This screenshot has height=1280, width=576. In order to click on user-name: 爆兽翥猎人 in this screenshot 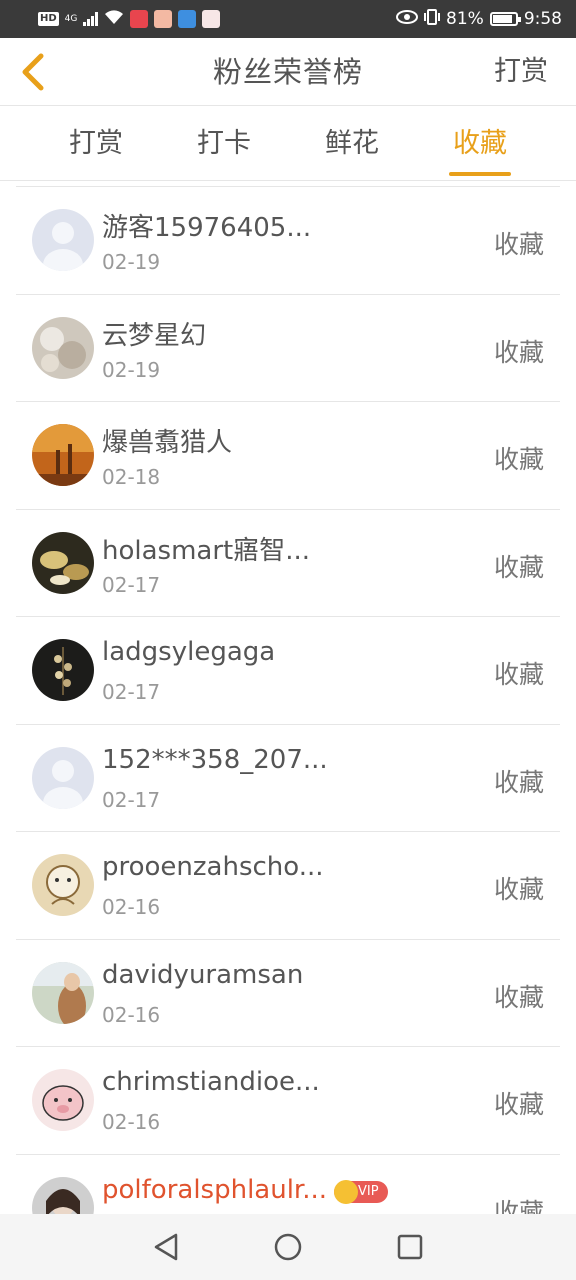, I will do `click(167, 443)`.